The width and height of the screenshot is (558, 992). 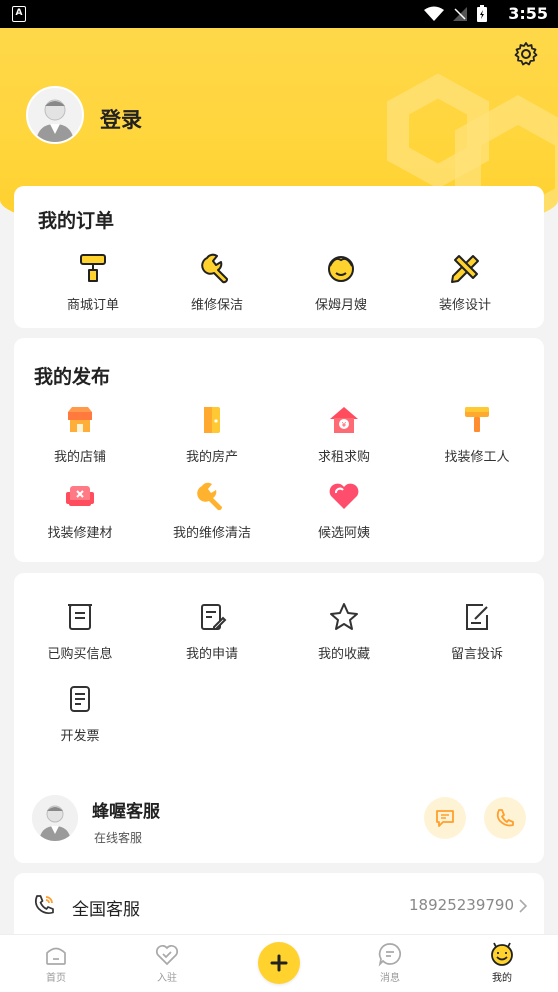 I want to click on invoice-icon, so click(x=80, y=699).